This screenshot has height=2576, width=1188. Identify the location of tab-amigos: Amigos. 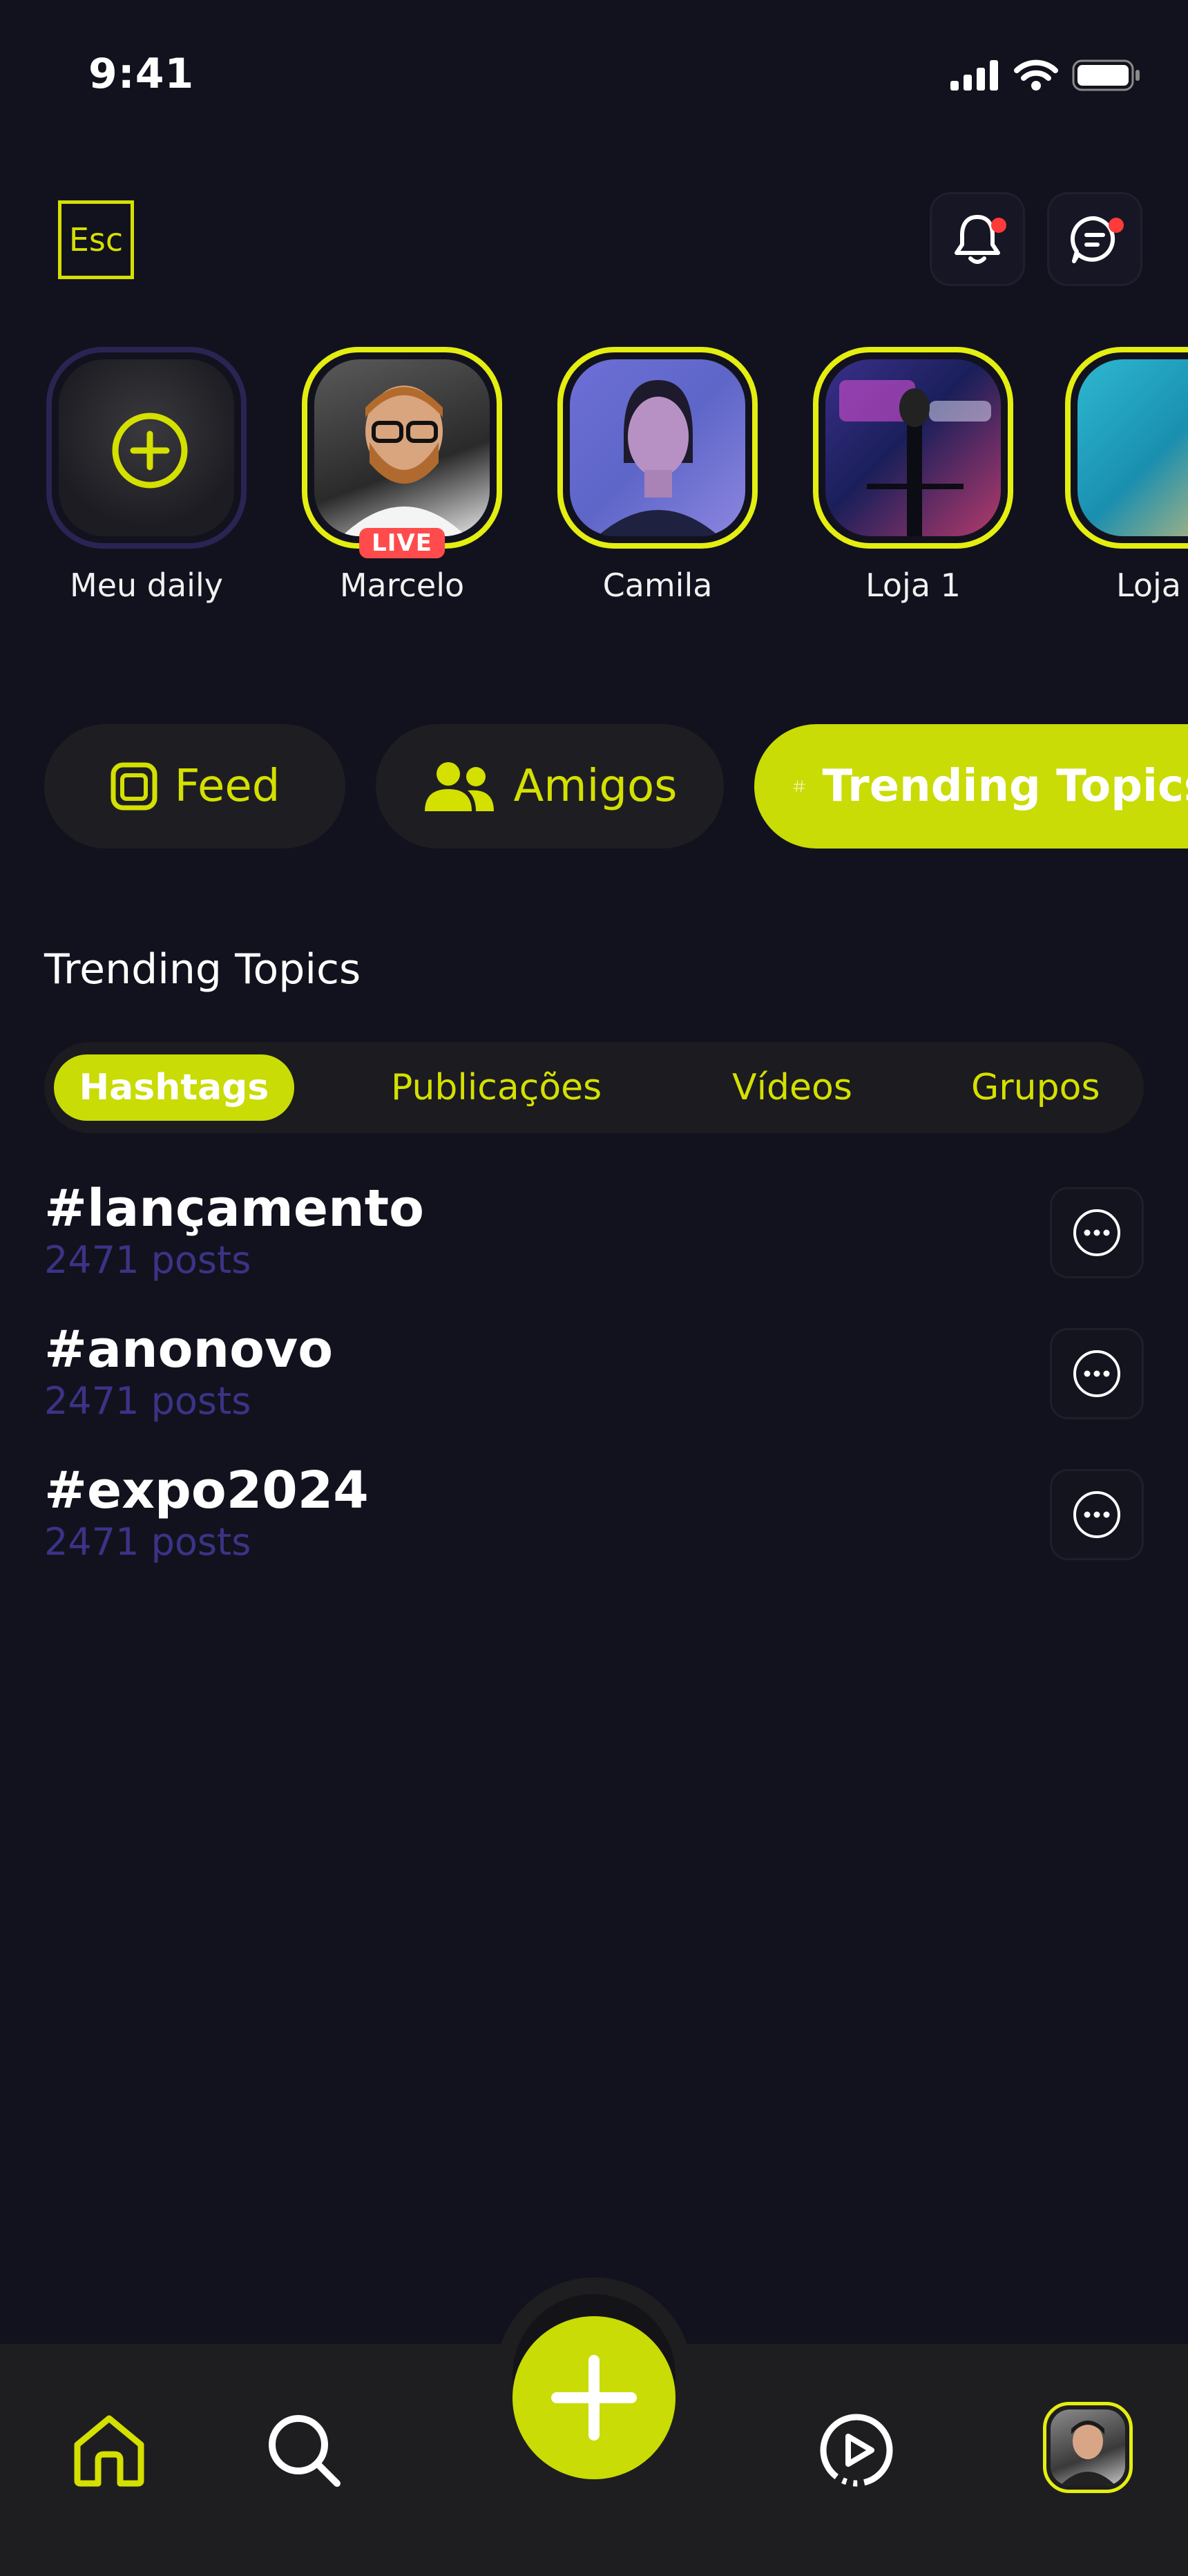
(550, 786).